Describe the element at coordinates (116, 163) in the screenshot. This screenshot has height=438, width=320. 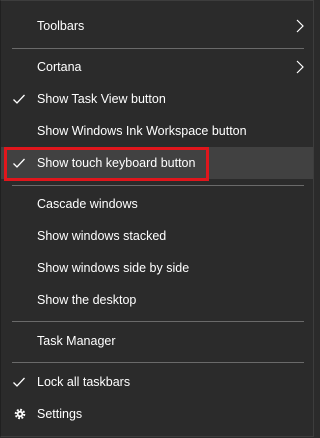
I see `menu-item-label: Show touch keyboard button` at that location.